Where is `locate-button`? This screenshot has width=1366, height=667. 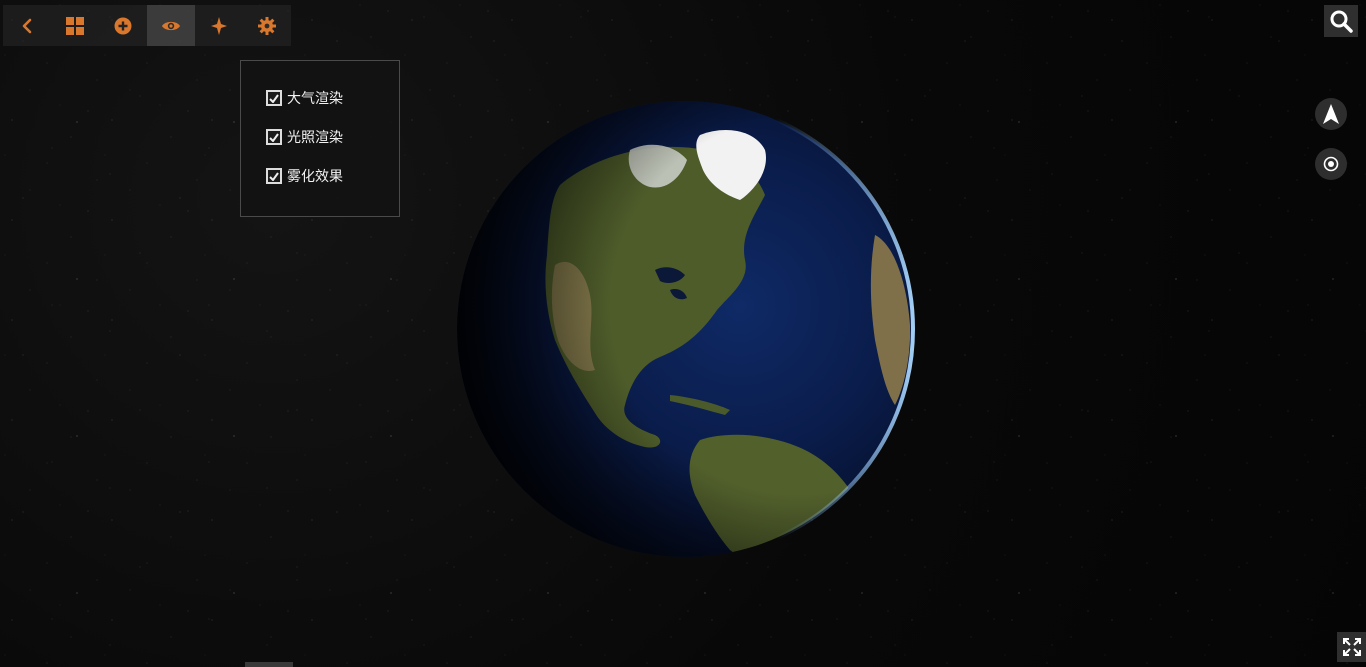
locate-button is located at coordinates (1331, 164).